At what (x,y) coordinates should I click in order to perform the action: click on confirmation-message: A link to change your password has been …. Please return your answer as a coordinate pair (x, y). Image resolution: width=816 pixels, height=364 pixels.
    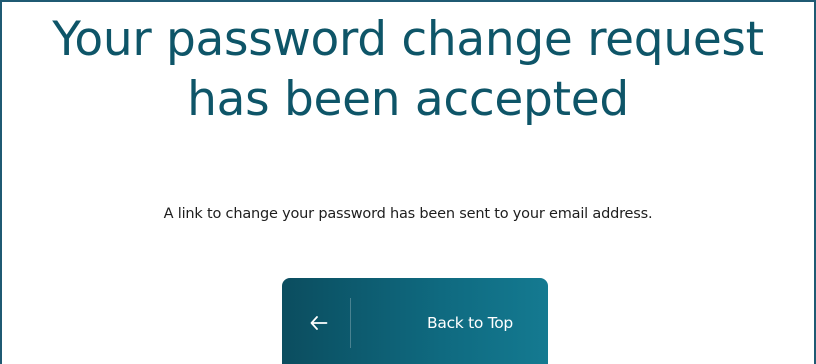
    Looking at the image, I should click on (408, 214).